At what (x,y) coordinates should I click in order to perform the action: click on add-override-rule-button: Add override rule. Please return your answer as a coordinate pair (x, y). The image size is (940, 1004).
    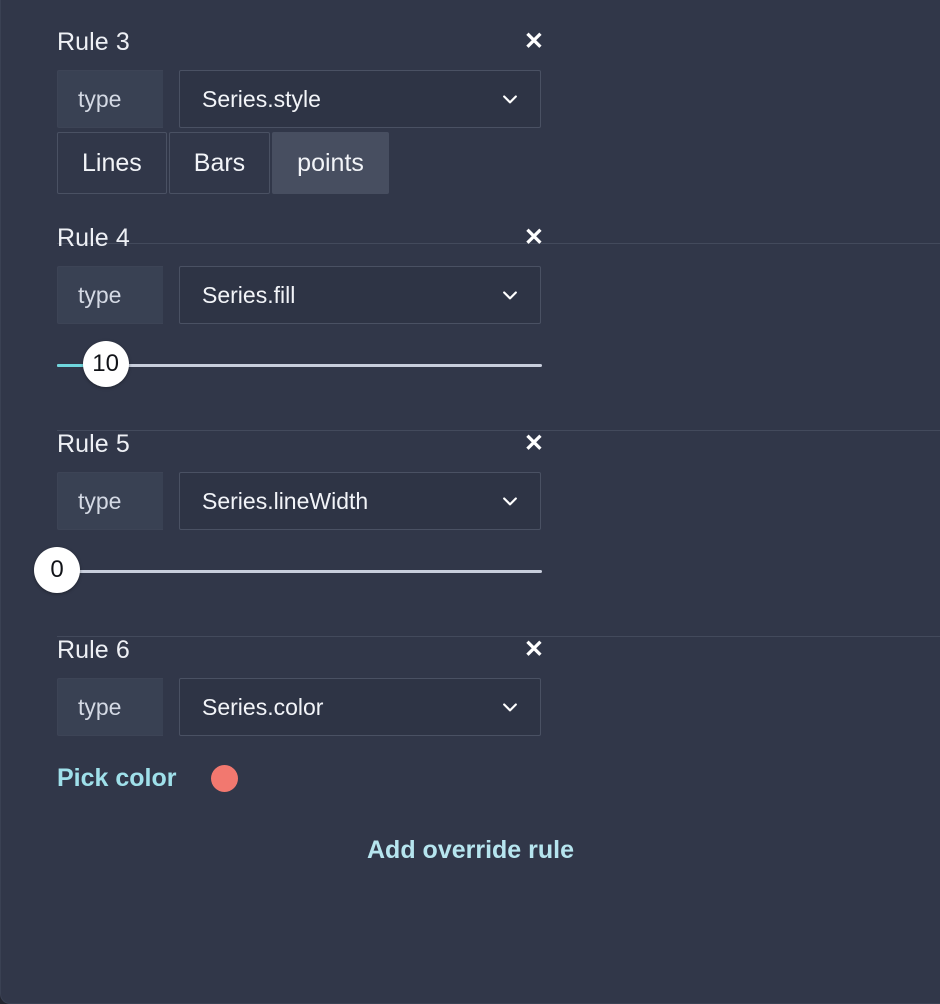
    Looking at the image, I should click on (470, 850).